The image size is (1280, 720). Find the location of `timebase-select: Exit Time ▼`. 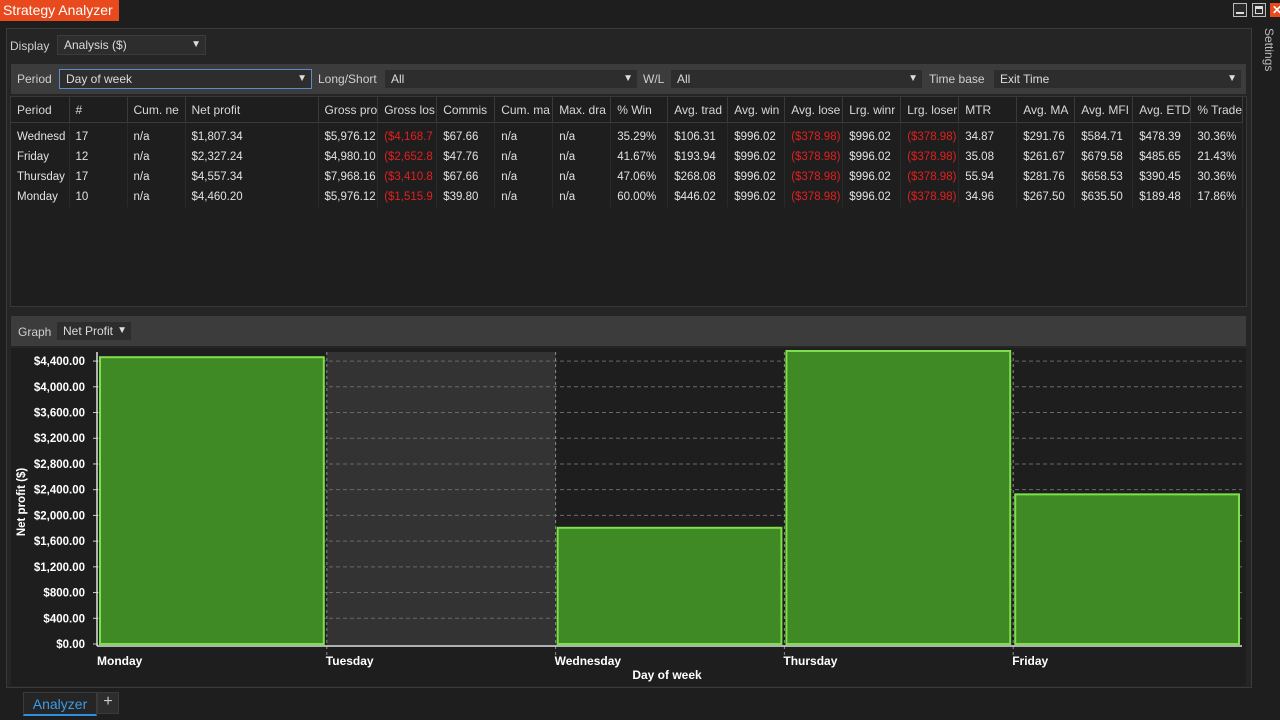

timebase-select: Exit Time ▼ is located at coordinates (1117, 79).